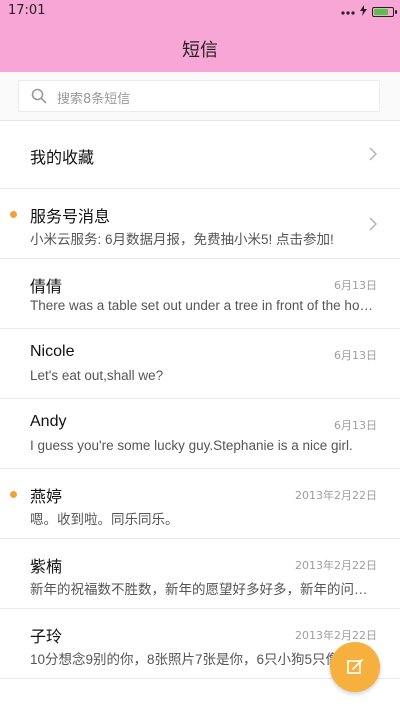 The image size is (400, 711). I want to click on message-preview: 小米云服务: 6月数据月报，免费抽小米5! 点击参加!, so click(182, 239).